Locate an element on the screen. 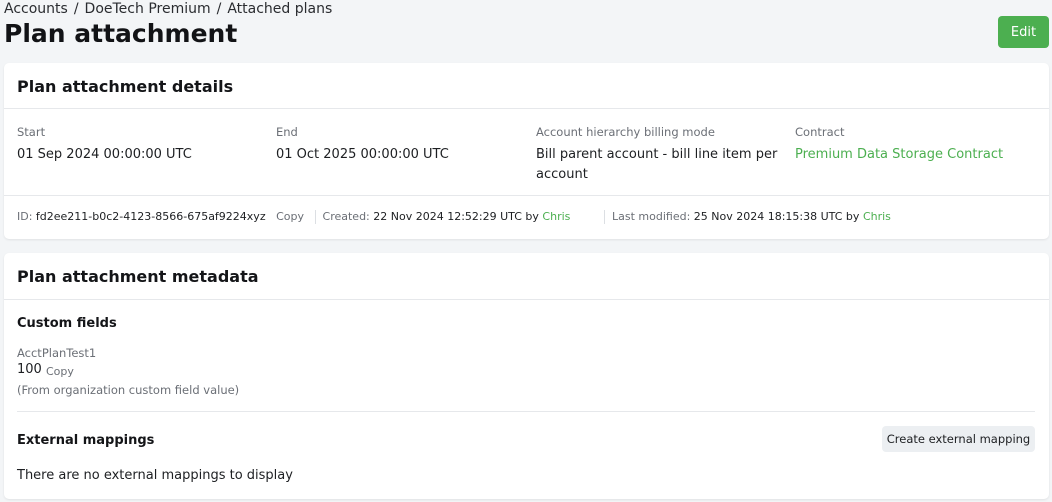  contract-link: Premium Data Storage Contract is located at coordinates (917, 155).